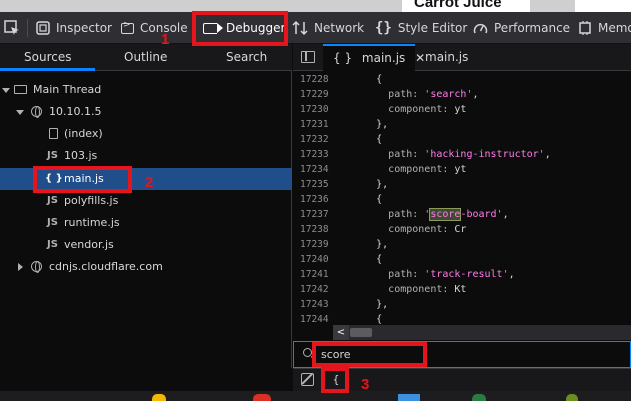 Image resolution: width=631 pixels, height=401 pixels. Describe the element at coordinates (315, 184) in the screenshot. I see `line-number: 17235` at that location.